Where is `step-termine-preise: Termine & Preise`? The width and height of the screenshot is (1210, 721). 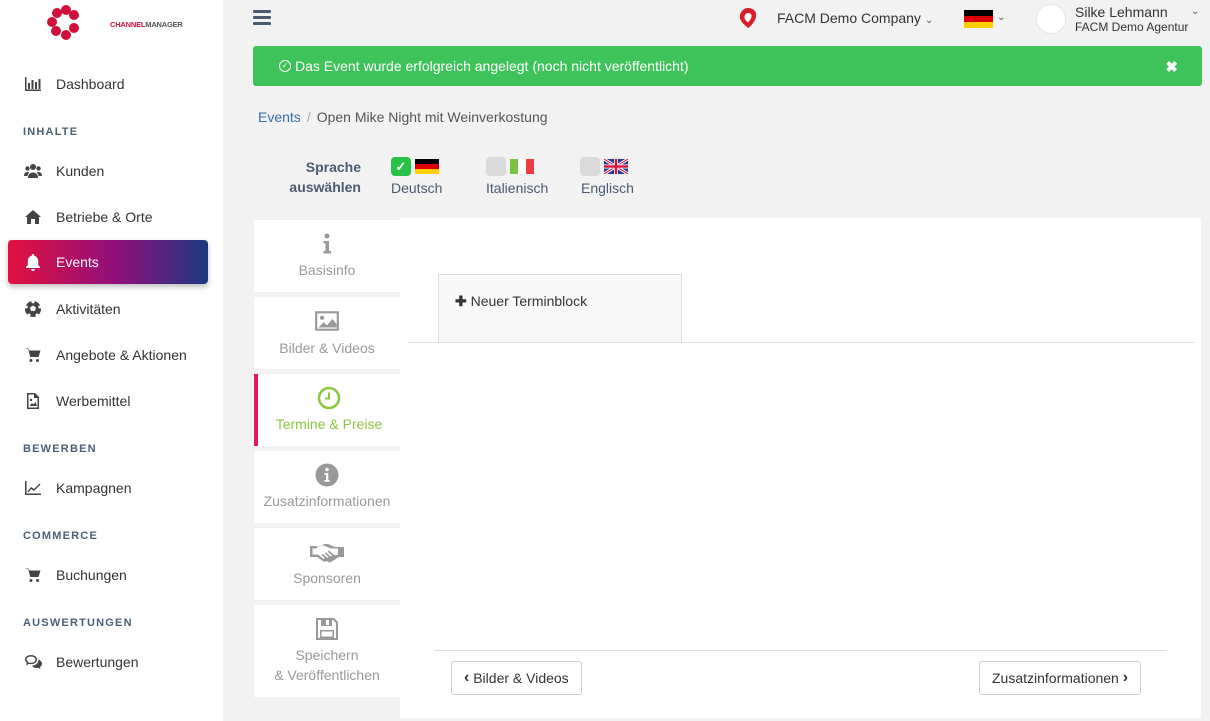
step-termine-preise: Termine & Preise is located at coordinates (327, 410).